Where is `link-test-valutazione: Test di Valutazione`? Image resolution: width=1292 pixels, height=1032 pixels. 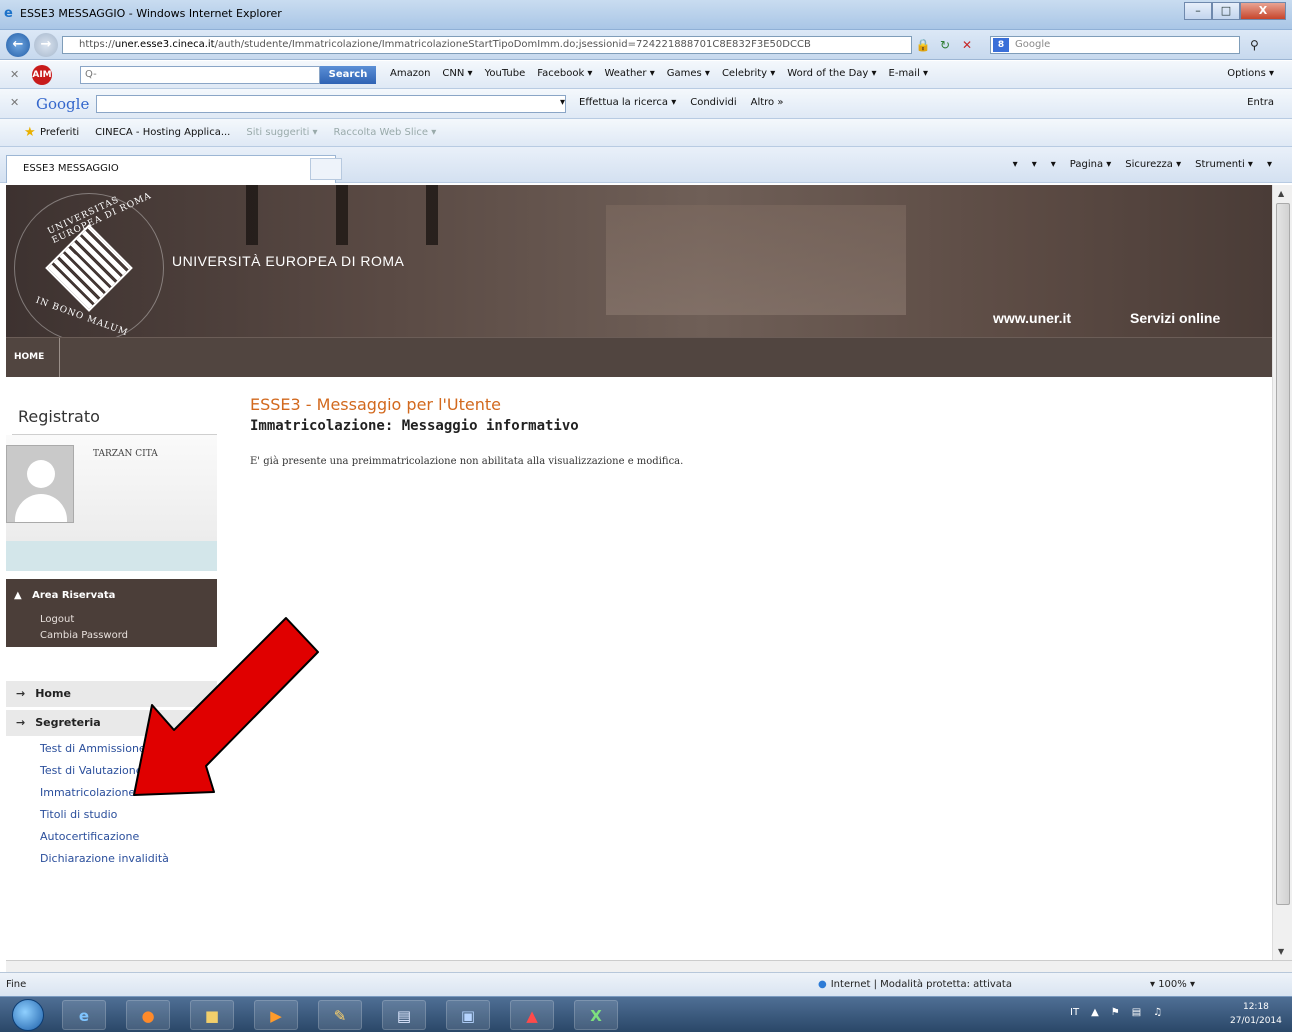 link-test-valutazione: Test di Valutazione is located at coordinates (91, 770).